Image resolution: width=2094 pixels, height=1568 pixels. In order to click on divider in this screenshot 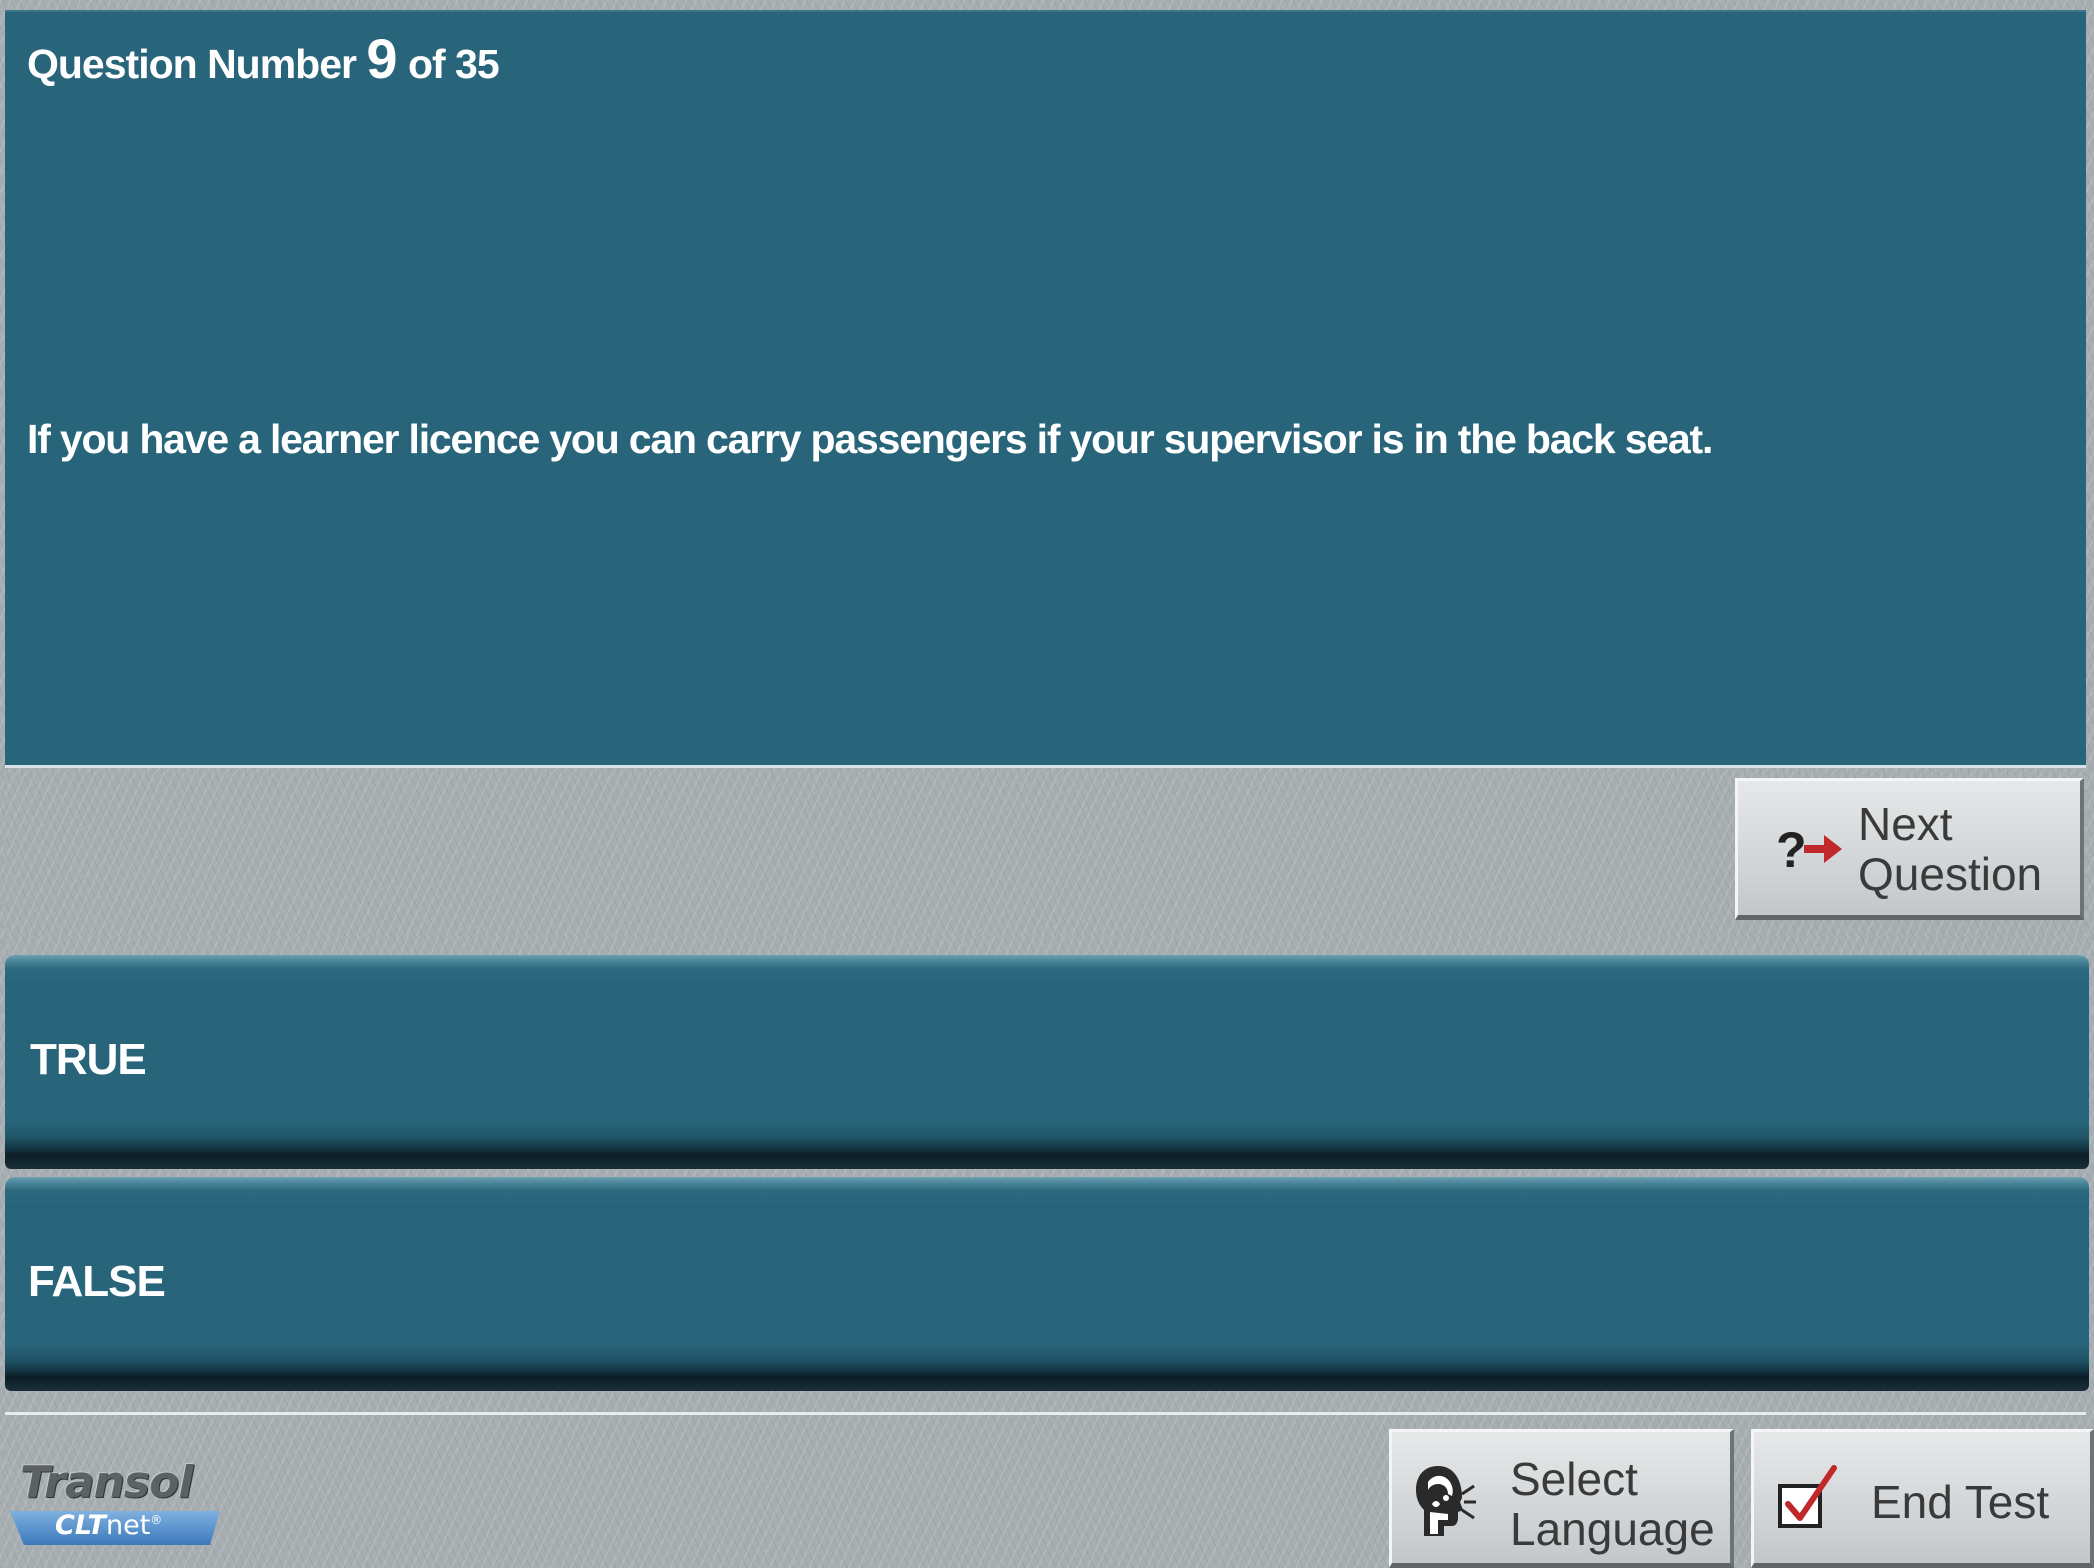, I will do `click(1045, 1413)`.